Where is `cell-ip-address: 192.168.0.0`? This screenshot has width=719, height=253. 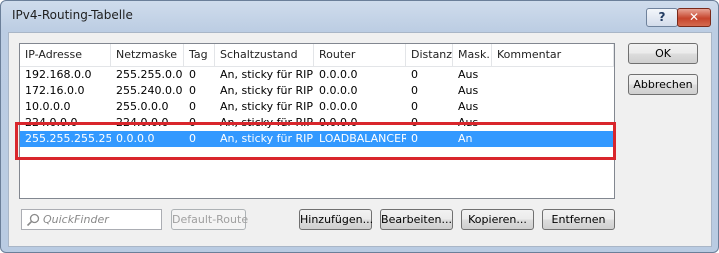 cell-ip-address: 192.168.0.0 is located at coordinates (58, 74).